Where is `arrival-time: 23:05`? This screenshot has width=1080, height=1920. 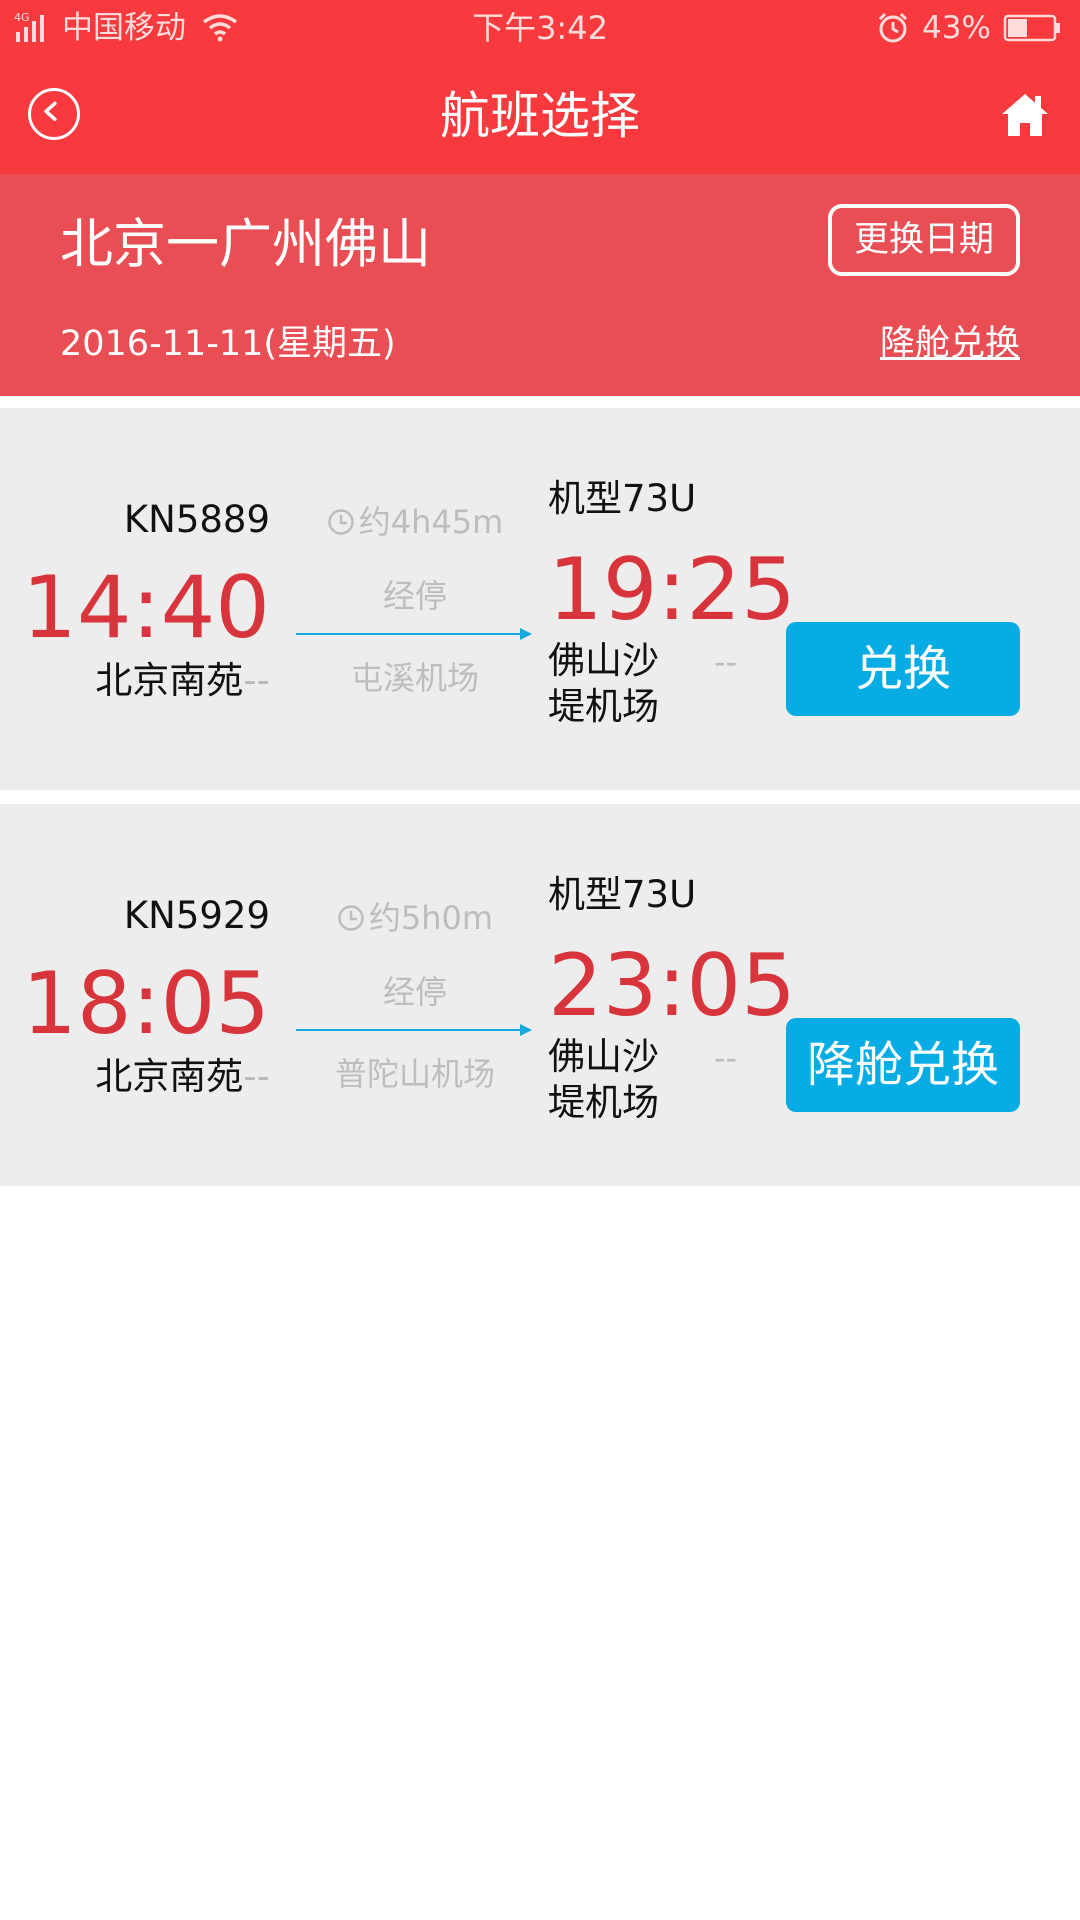 arrival-time: 23:05 is located at coordinates (672, 986).